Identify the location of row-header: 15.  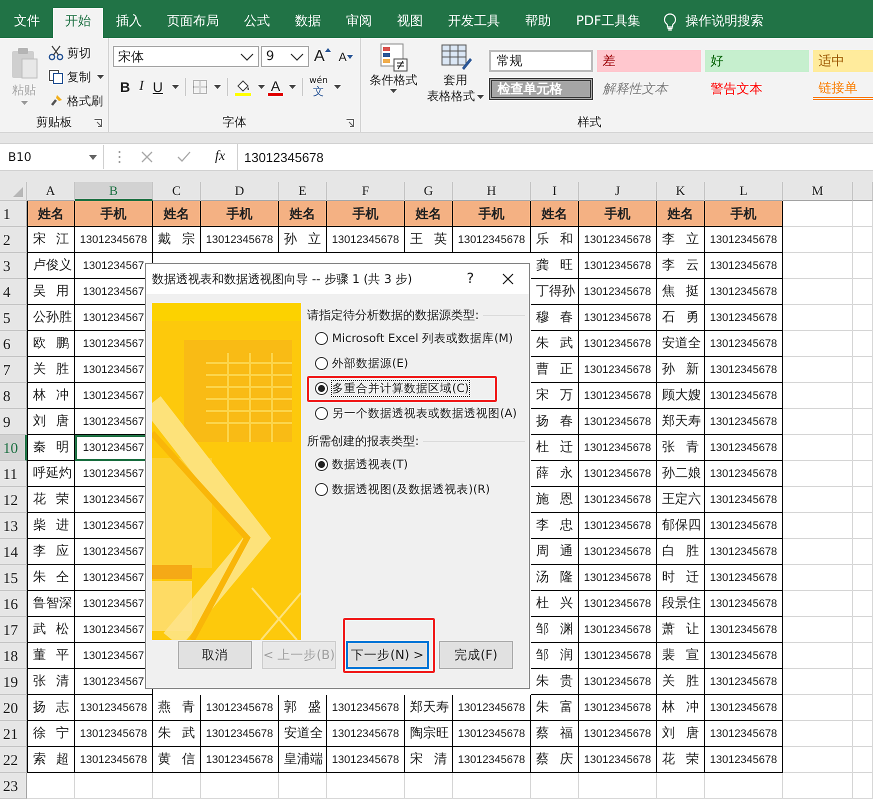
(13, 578).